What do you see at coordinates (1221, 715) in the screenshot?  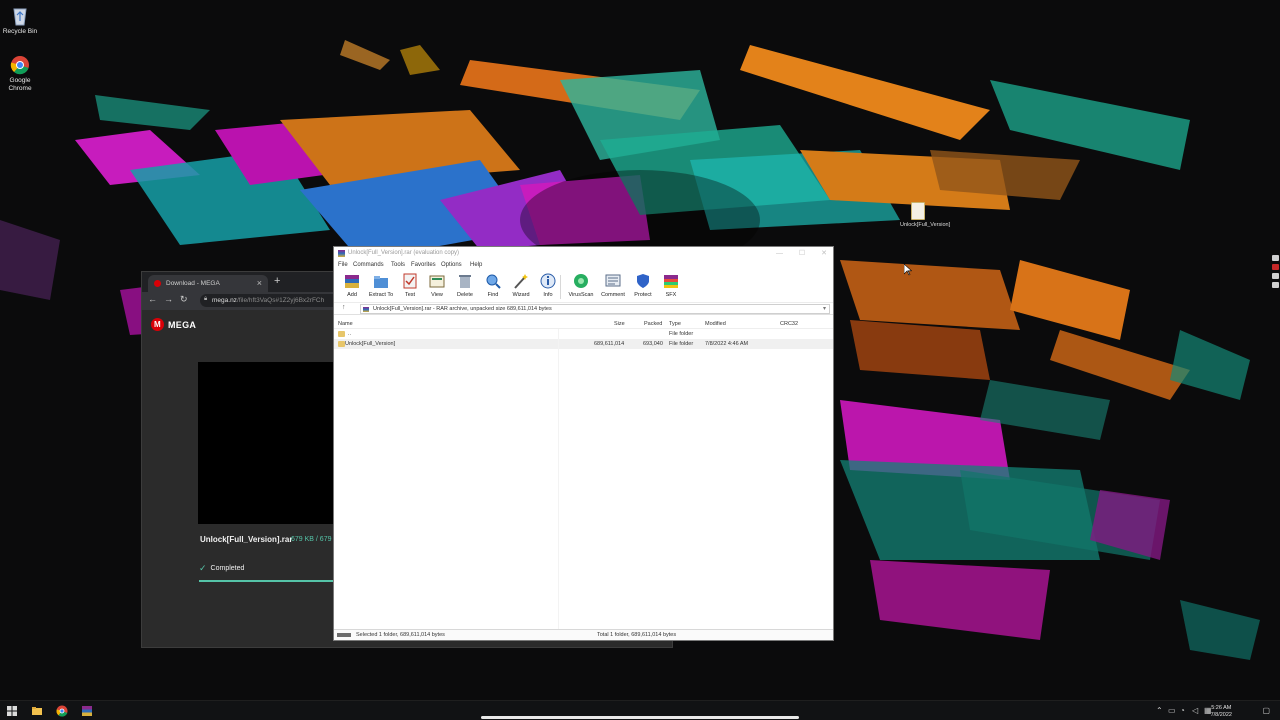 I see `clock-date: 7/8/2022` at bounding box center [1221, 715].